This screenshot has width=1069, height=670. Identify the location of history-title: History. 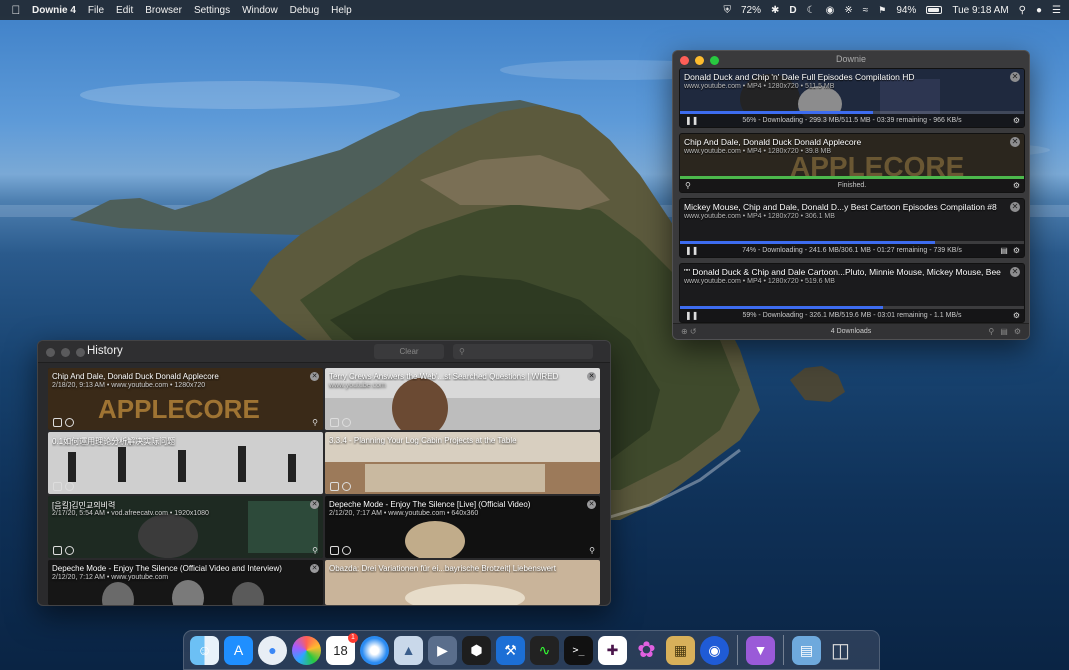
(105, 351).